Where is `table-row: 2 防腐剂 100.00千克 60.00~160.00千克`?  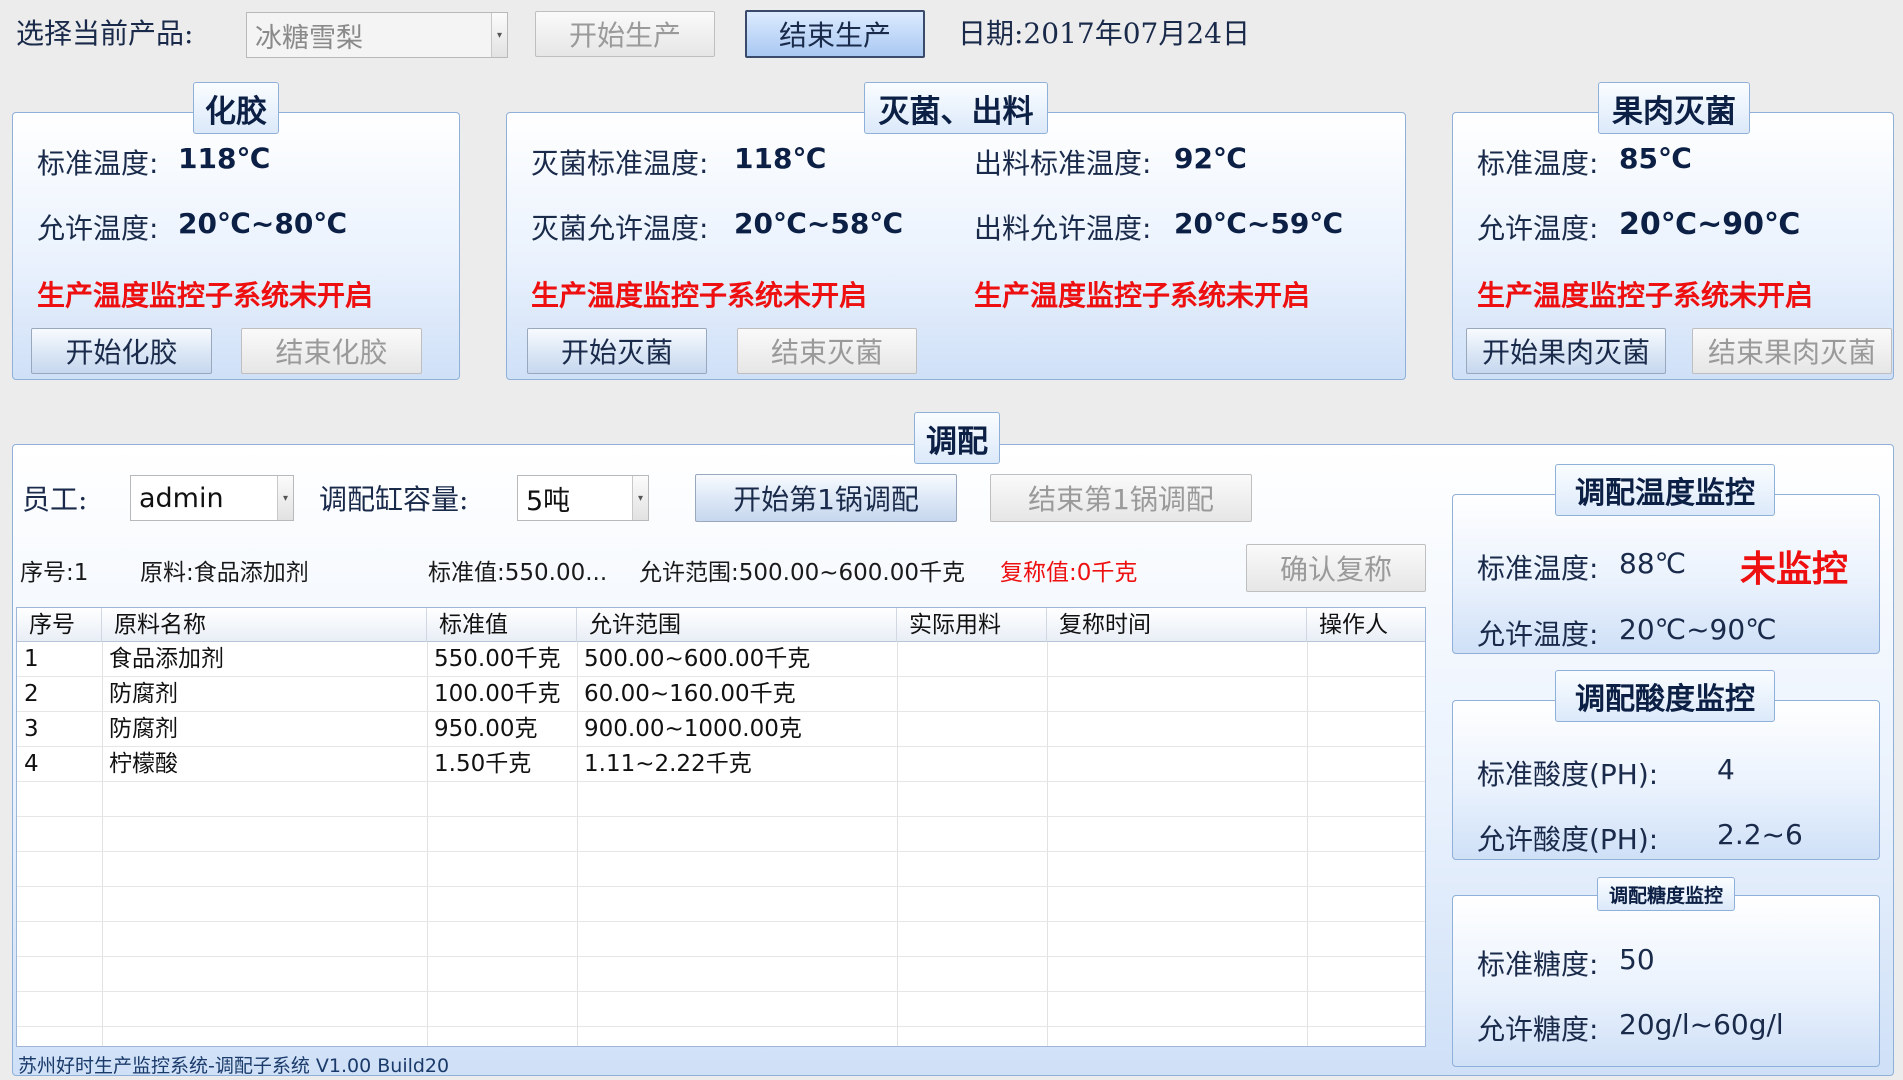
table-row: 2 防腐剂 100.00千克 60.00~160.00千克 is located at coordinates (721, 694).